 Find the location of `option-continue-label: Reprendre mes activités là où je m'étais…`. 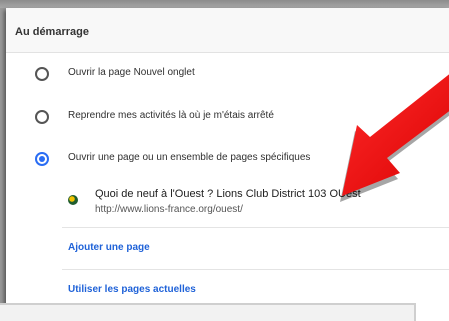

option-continue-label: Reprendre mes activités là où je m'étais… is located at coordinates (171, 115).